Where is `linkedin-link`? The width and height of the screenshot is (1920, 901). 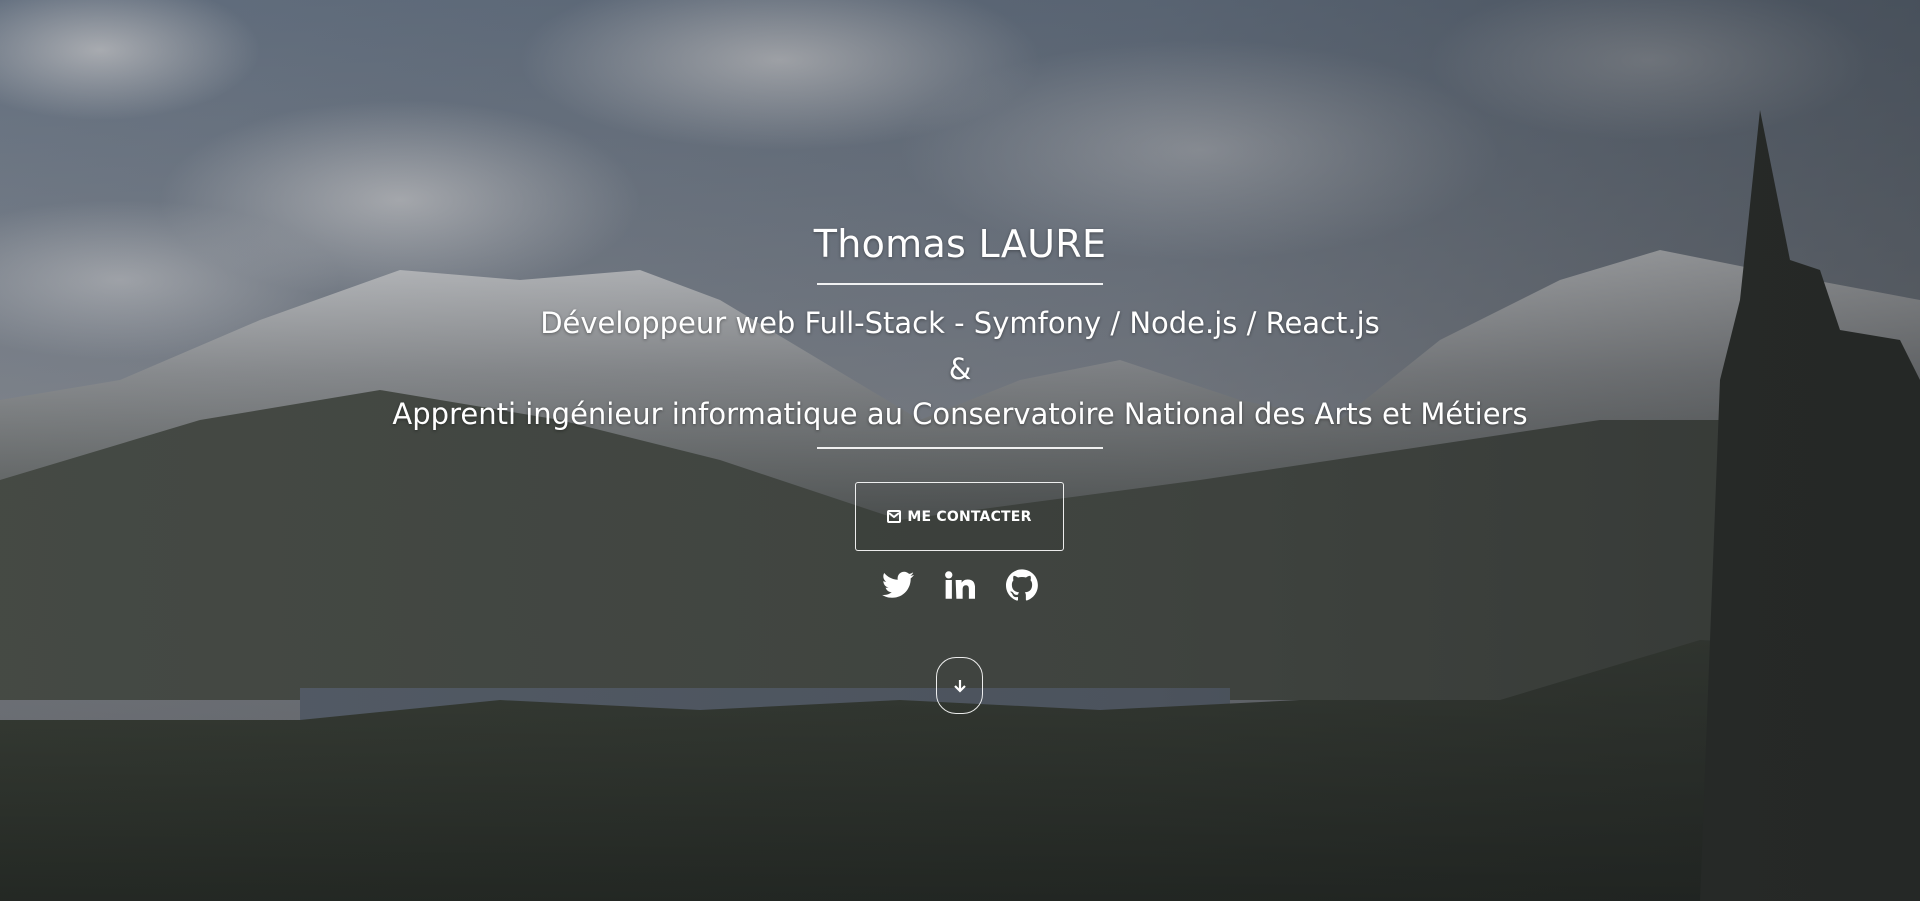 linkedin-link is located at coordinates (960, 585).